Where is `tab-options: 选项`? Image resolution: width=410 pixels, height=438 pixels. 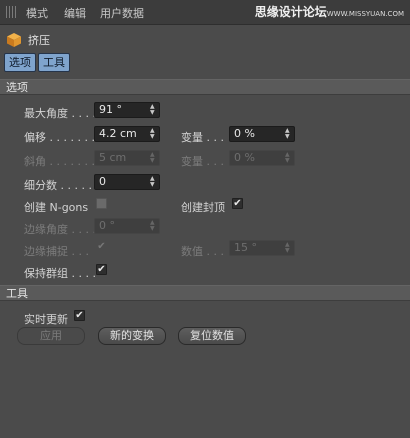 tab-options: 选项 is located at coordinates (20, 62).